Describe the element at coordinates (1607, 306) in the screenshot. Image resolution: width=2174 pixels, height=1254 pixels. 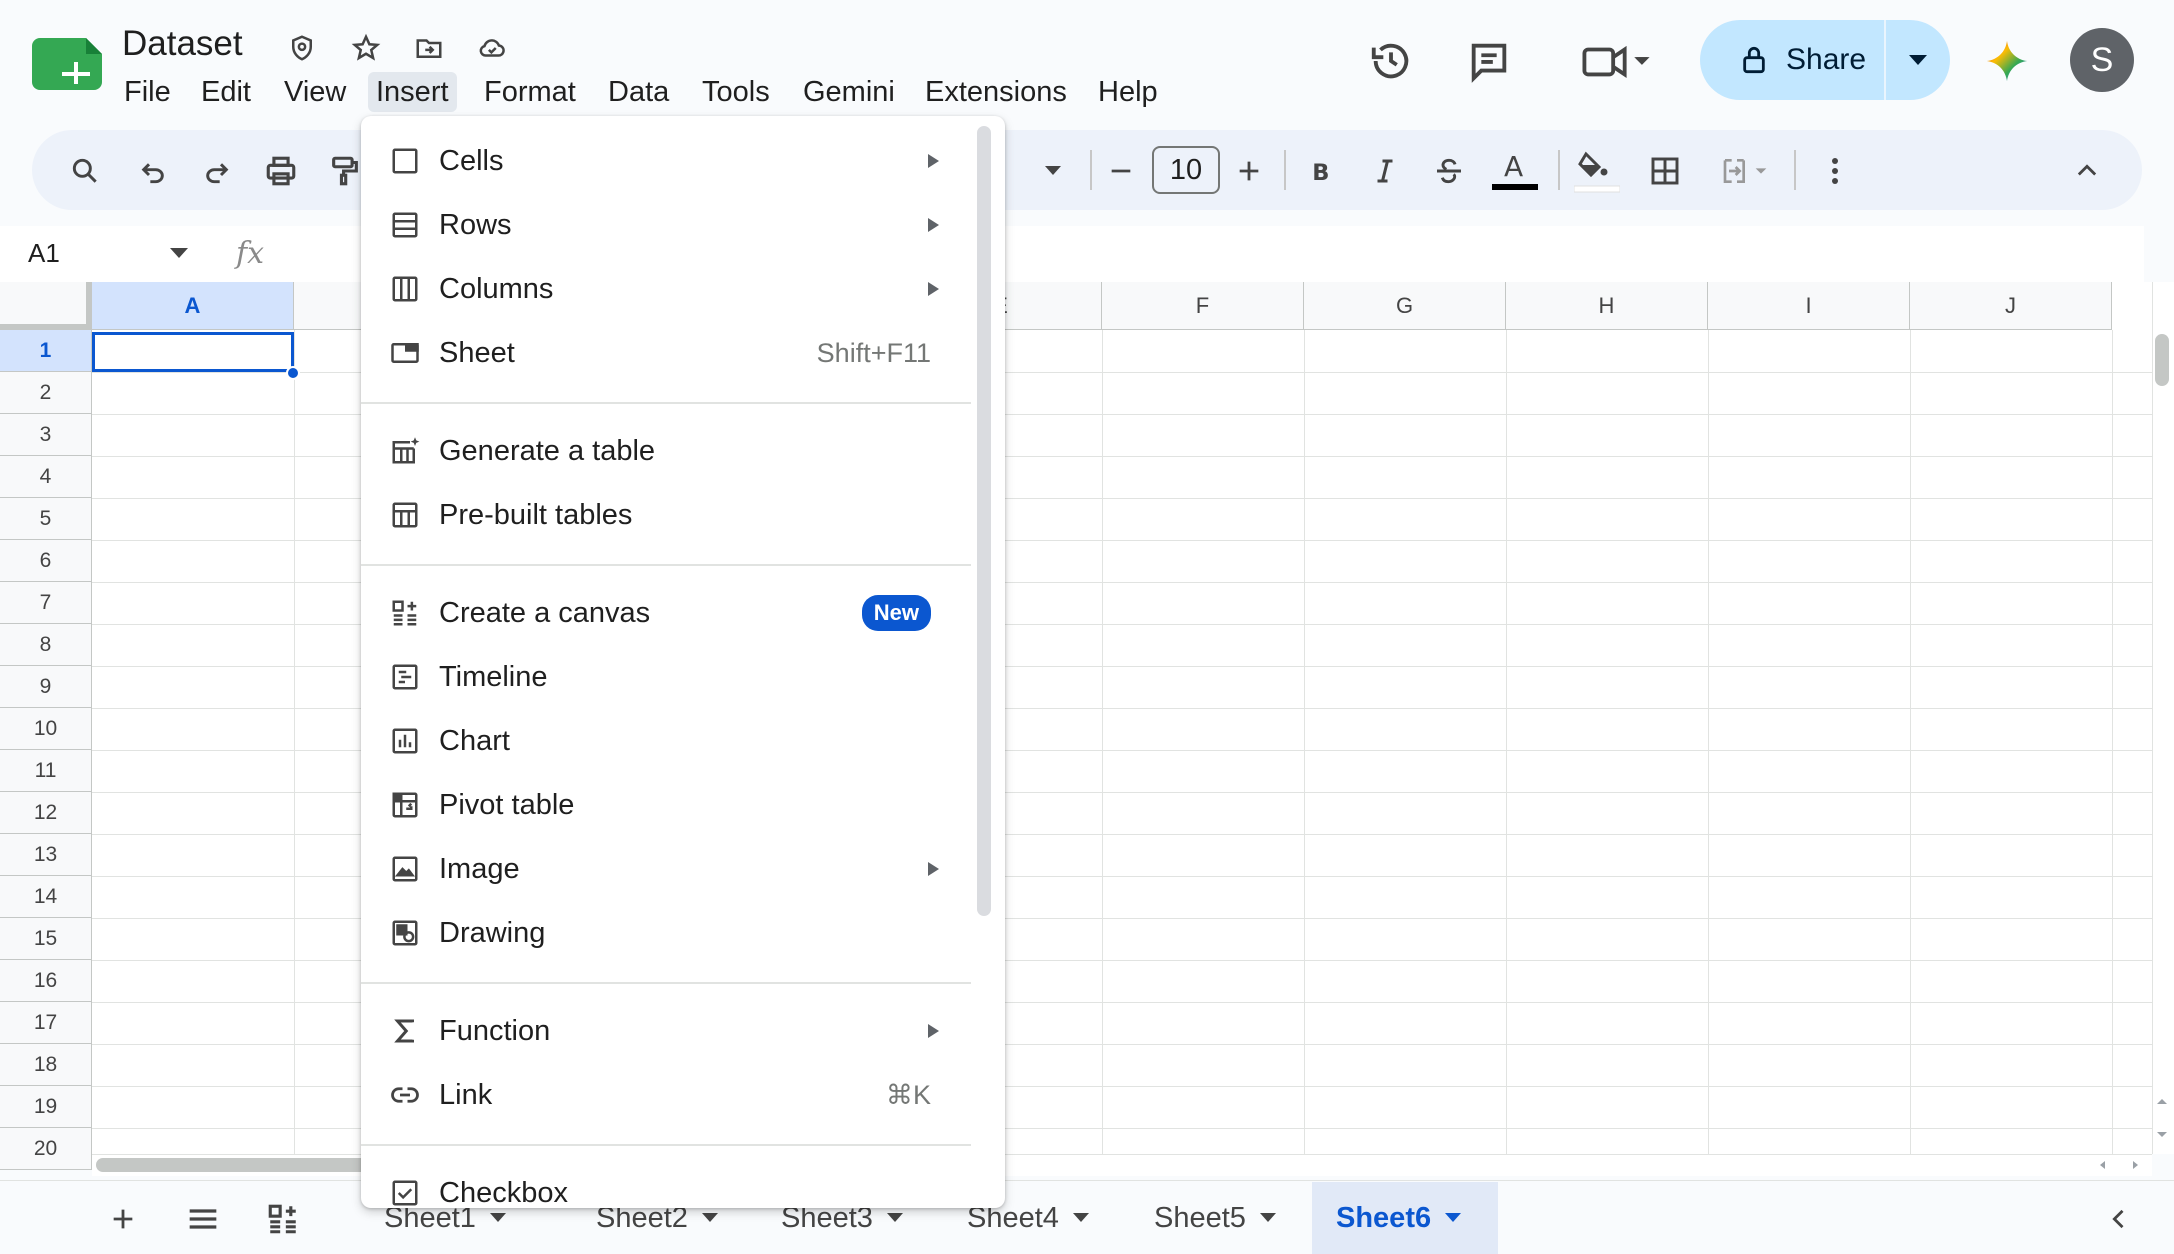
I see `column-header-h: H` at that location.